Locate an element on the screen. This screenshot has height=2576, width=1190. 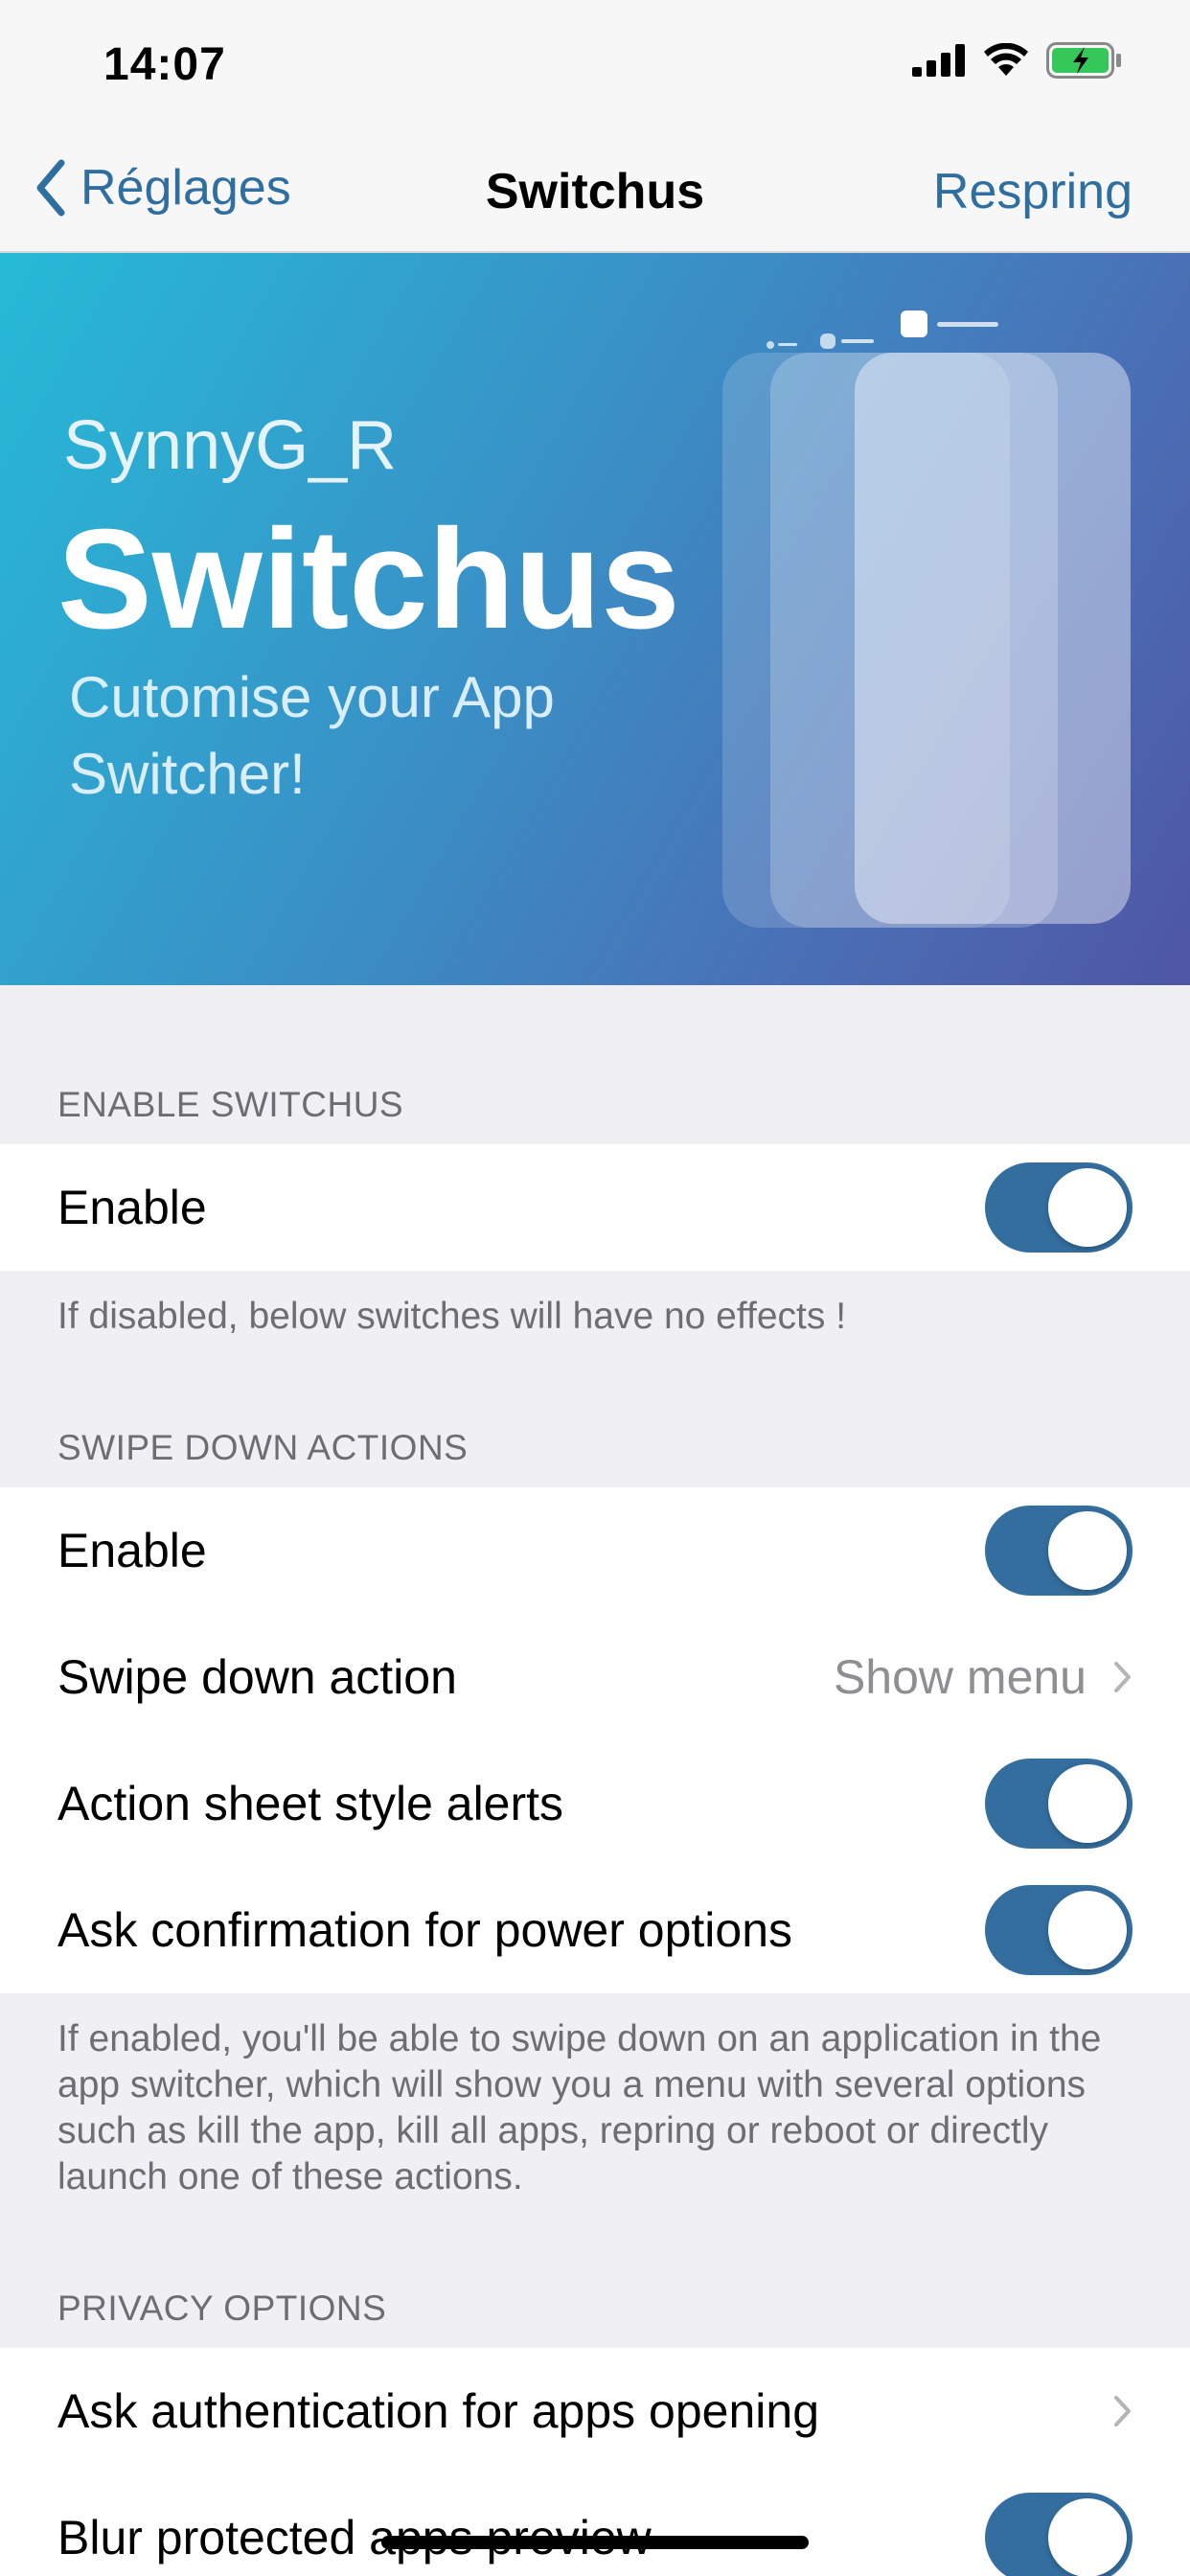
group-enable: Enable is located at coordinates (595, 1207).